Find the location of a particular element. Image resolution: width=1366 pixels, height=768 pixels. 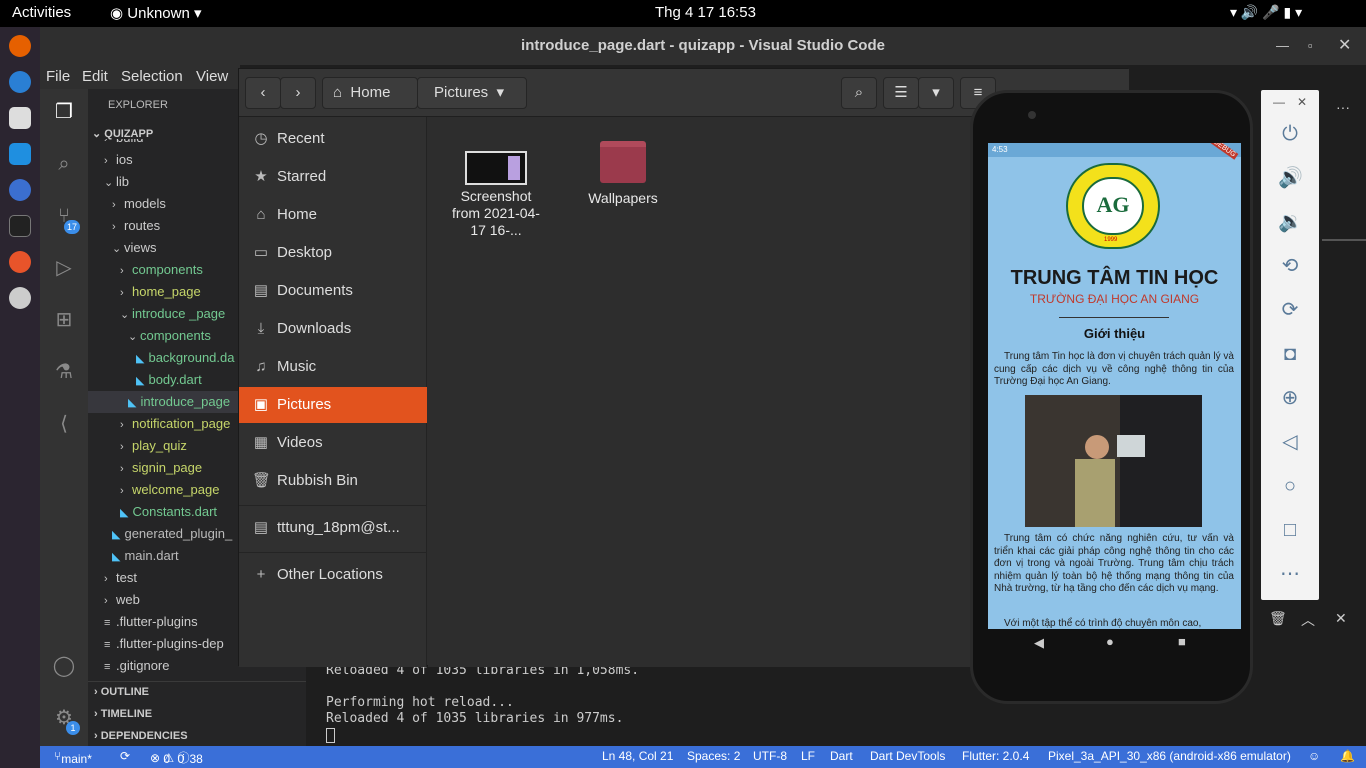

search-icon: ⌕ is located at coordinates (64, 164).